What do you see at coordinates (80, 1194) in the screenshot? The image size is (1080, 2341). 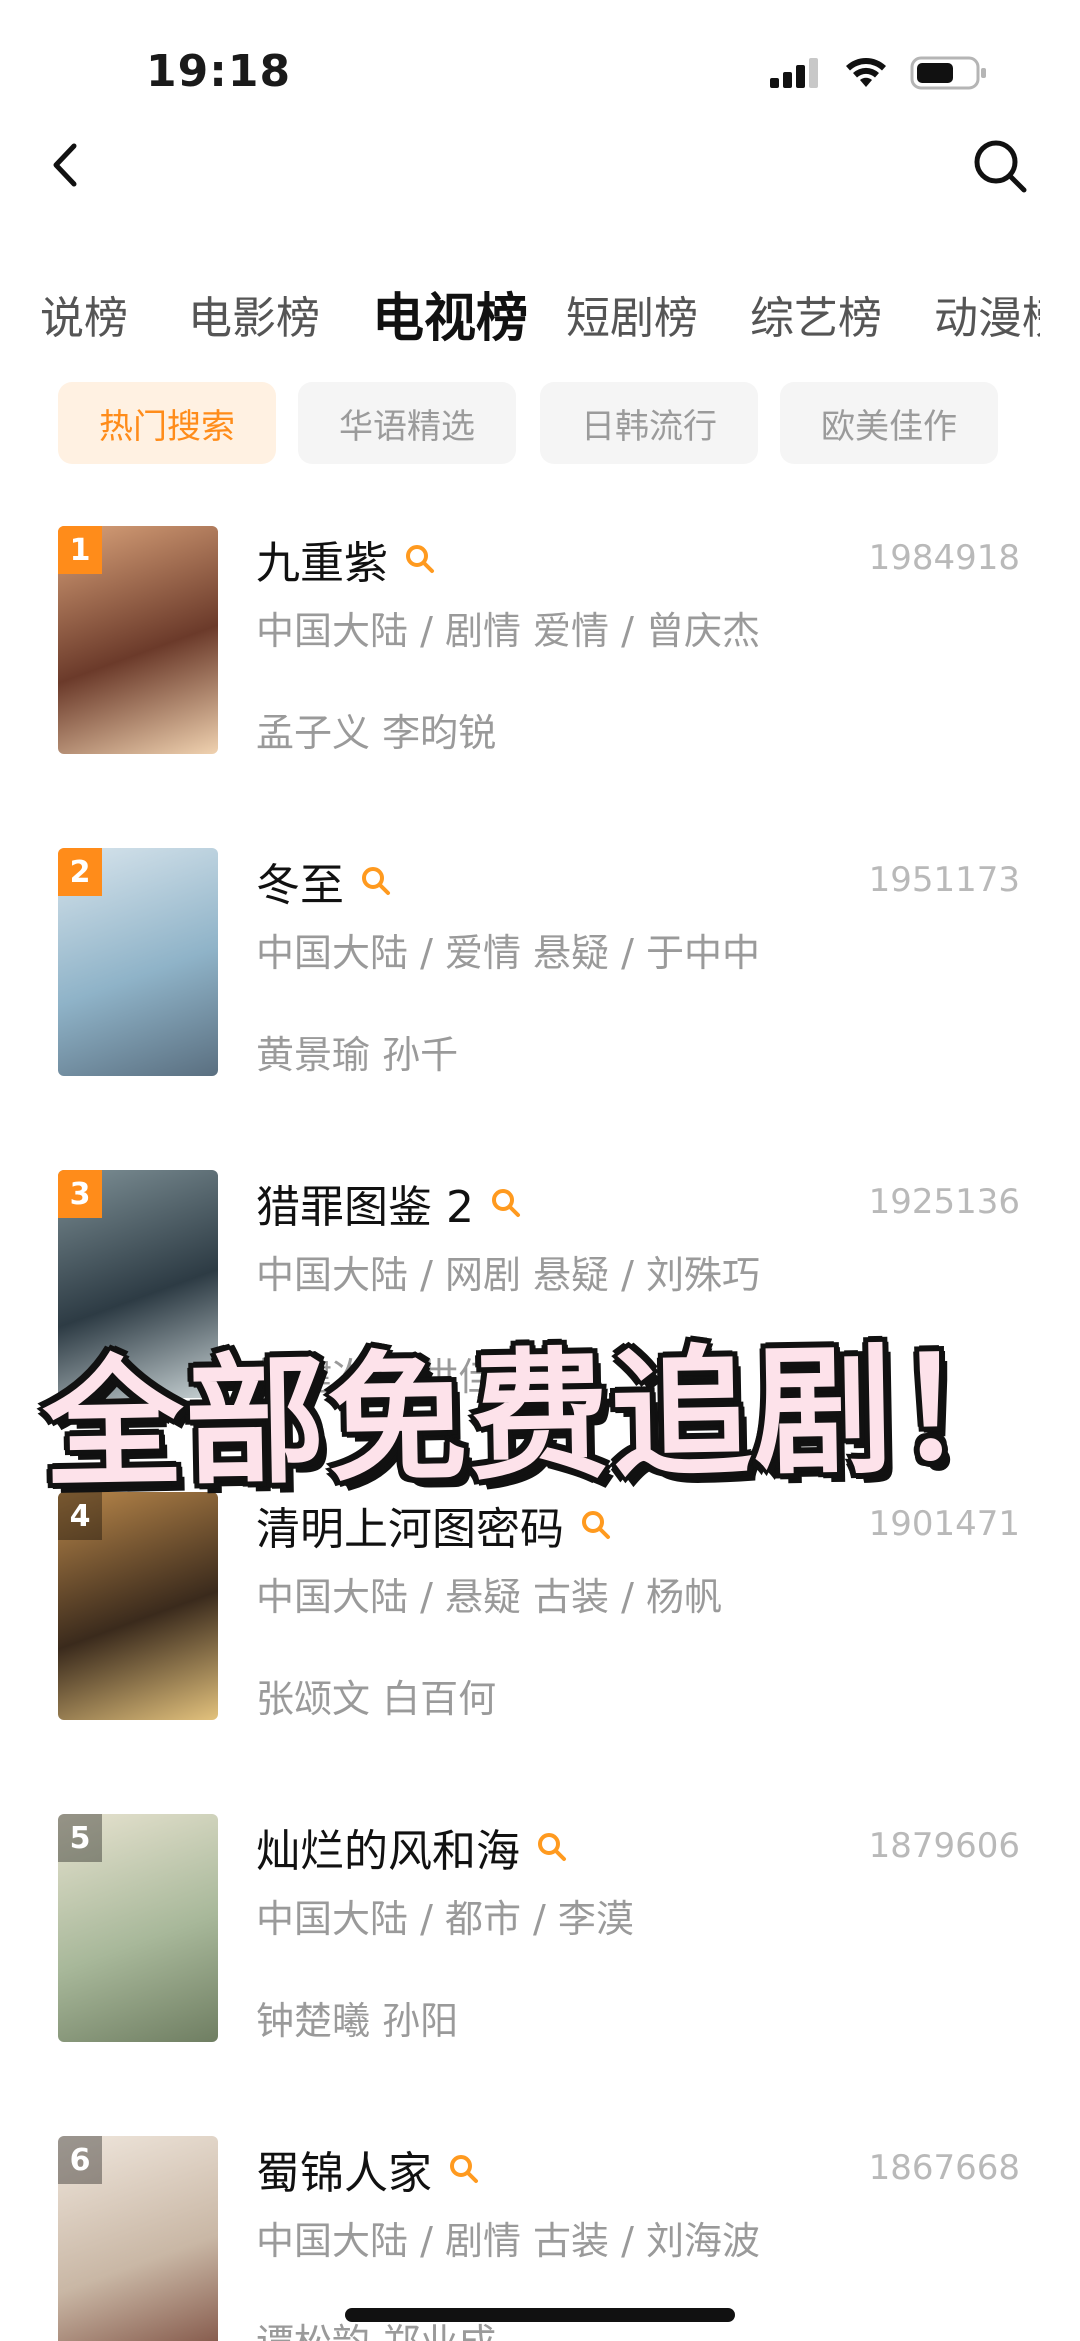 I see `rank-badge: 3` at bounding box center [80, 1194].